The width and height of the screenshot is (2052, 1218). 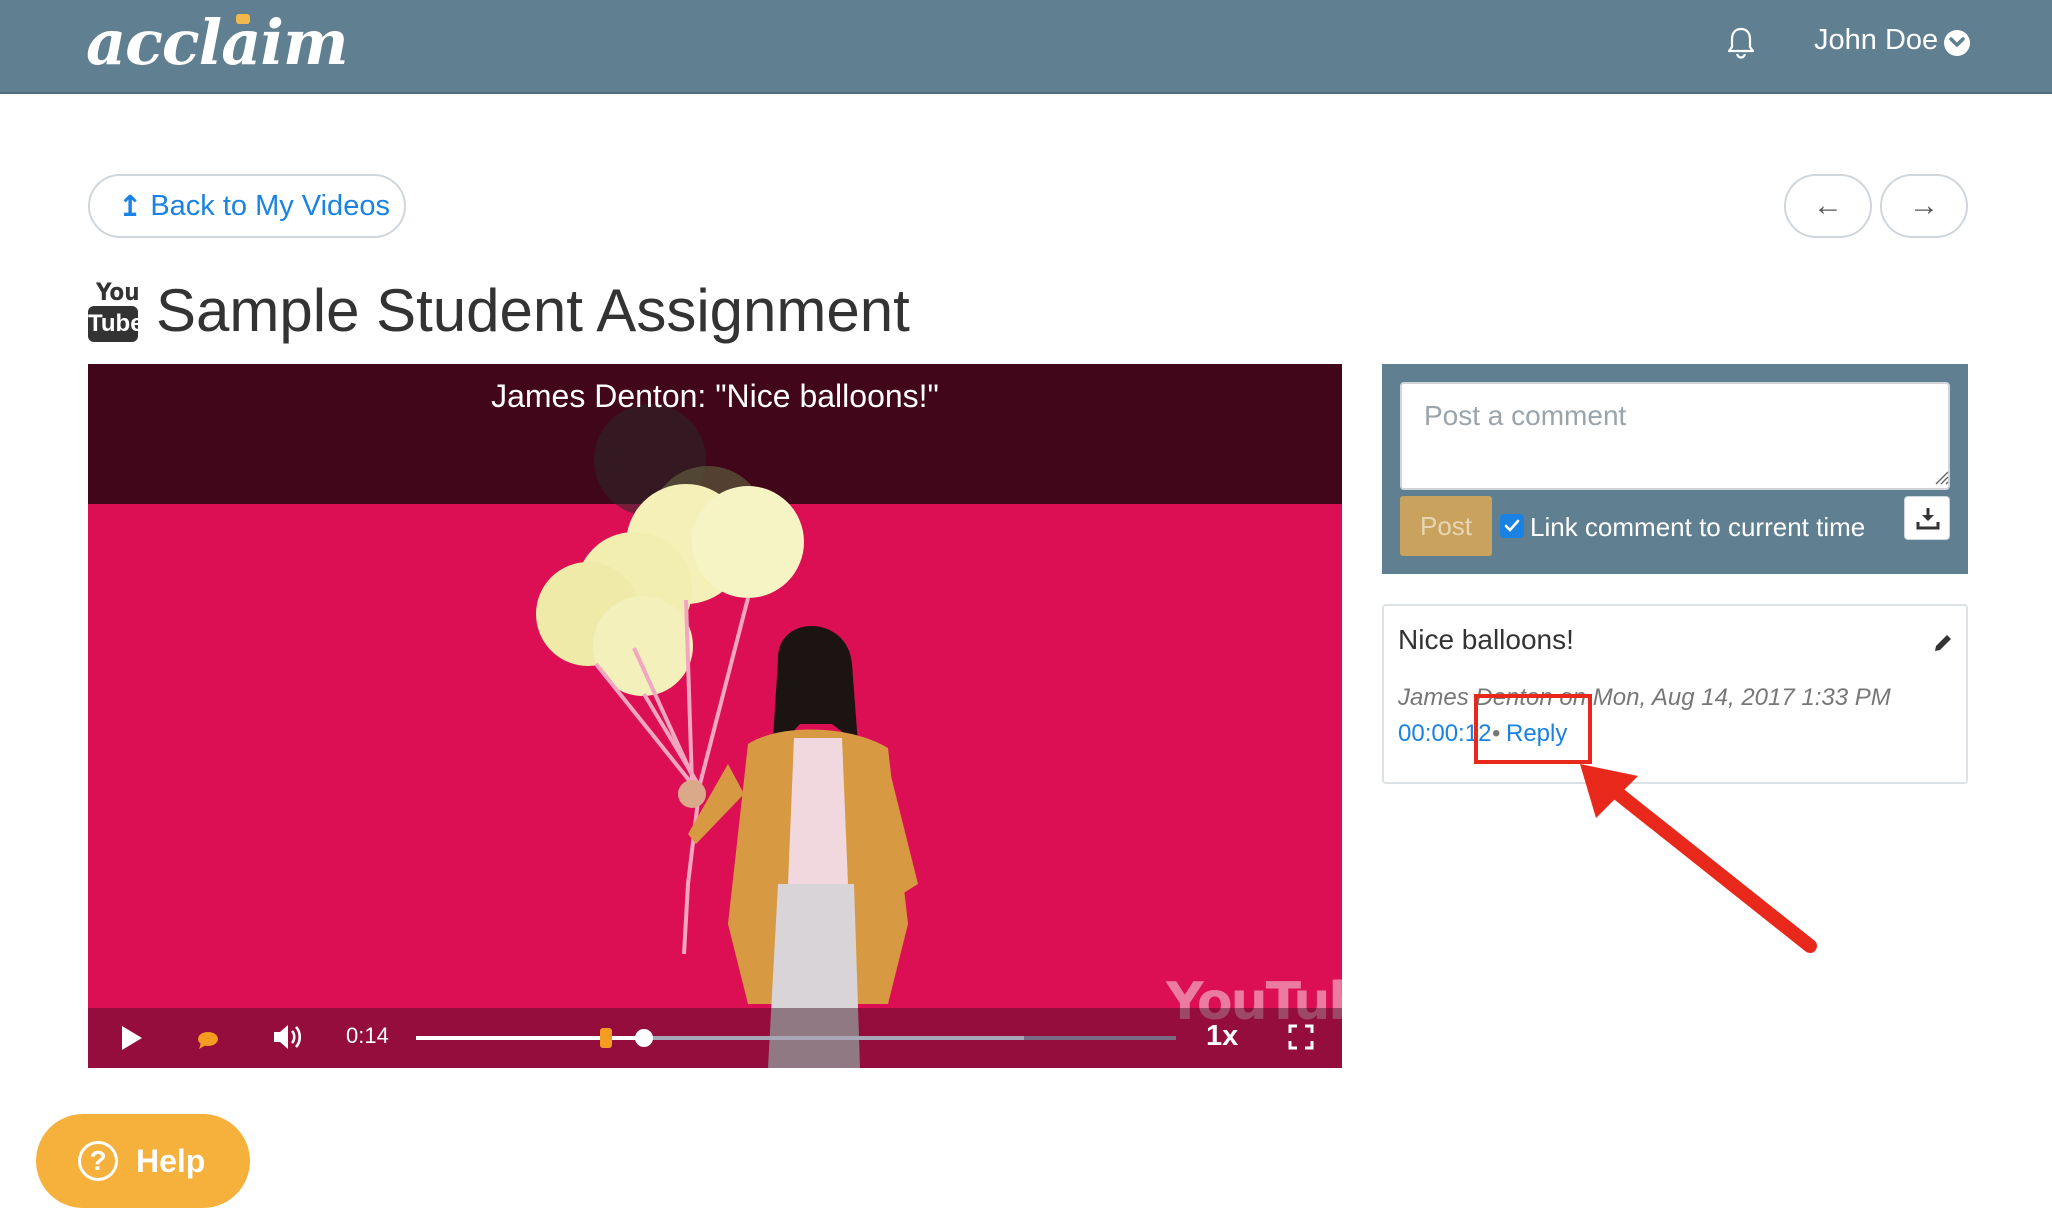 I want to click on youtube-badge-tube: Tube, so click(x=116, y=324).